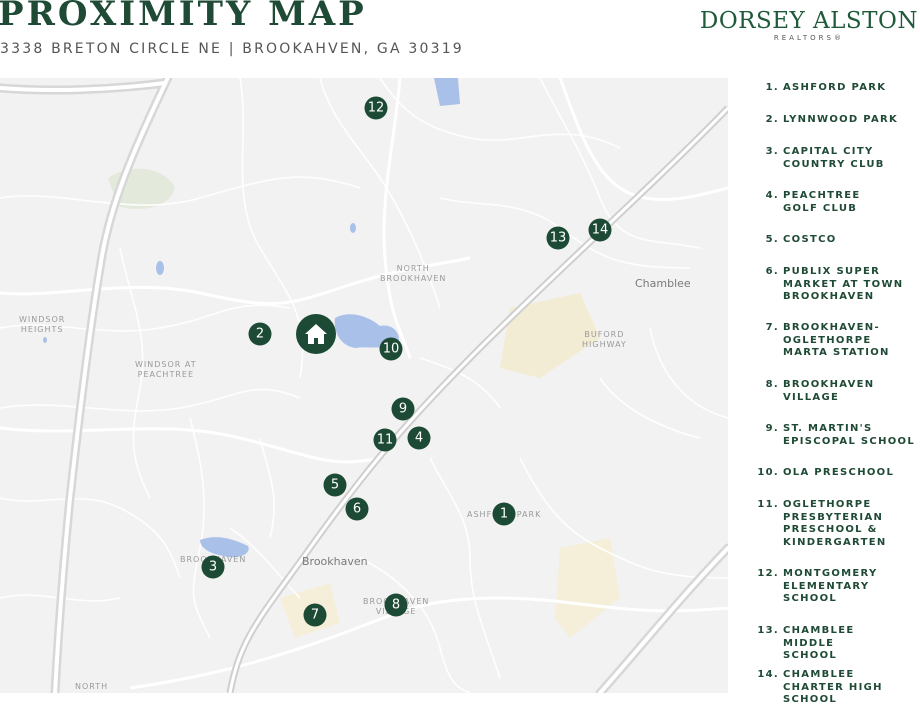 The width and height of the screenshot is (920, 707). I want to click on legend-number: 10., so click(768, 472).